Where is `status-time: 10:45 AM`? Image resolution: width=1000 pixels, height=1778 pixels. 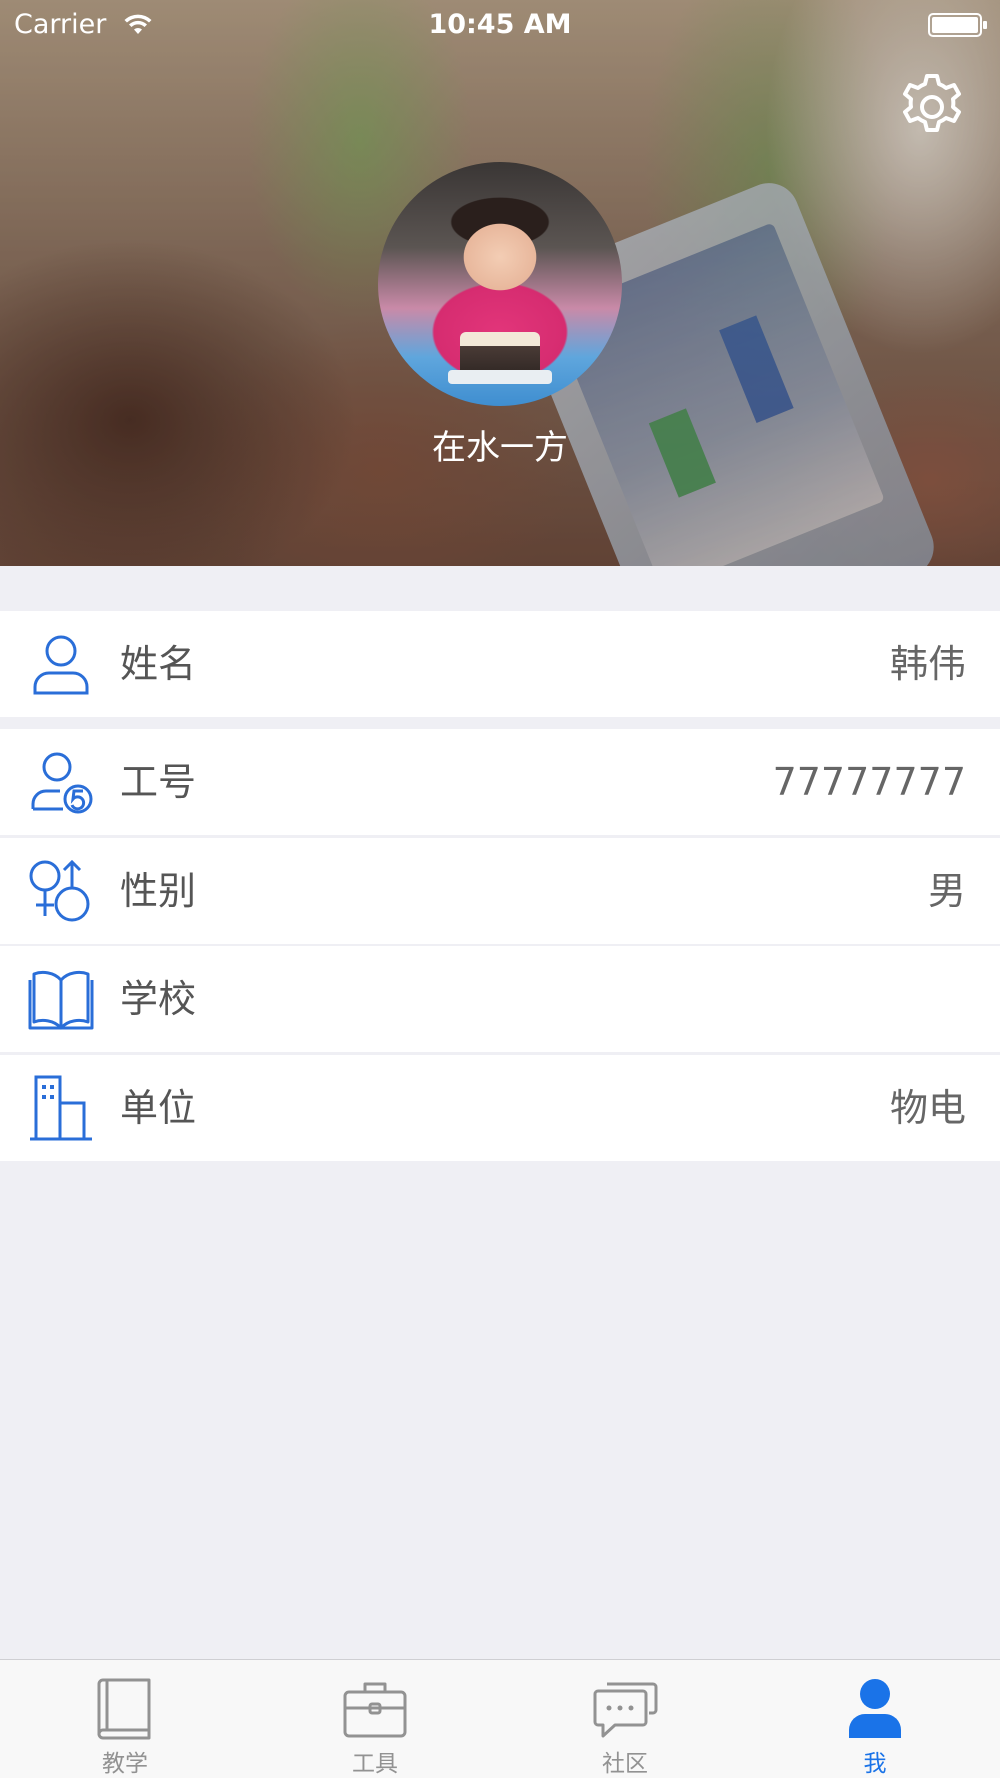 status-time: 10:45 AM is located at coordinates (500, 24).